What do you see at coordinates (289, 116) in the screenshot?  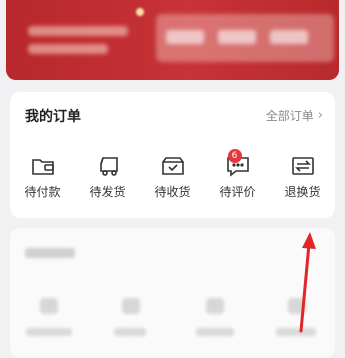 I see `all-orders-label: 全部订单` at bounding box center [289, 116].